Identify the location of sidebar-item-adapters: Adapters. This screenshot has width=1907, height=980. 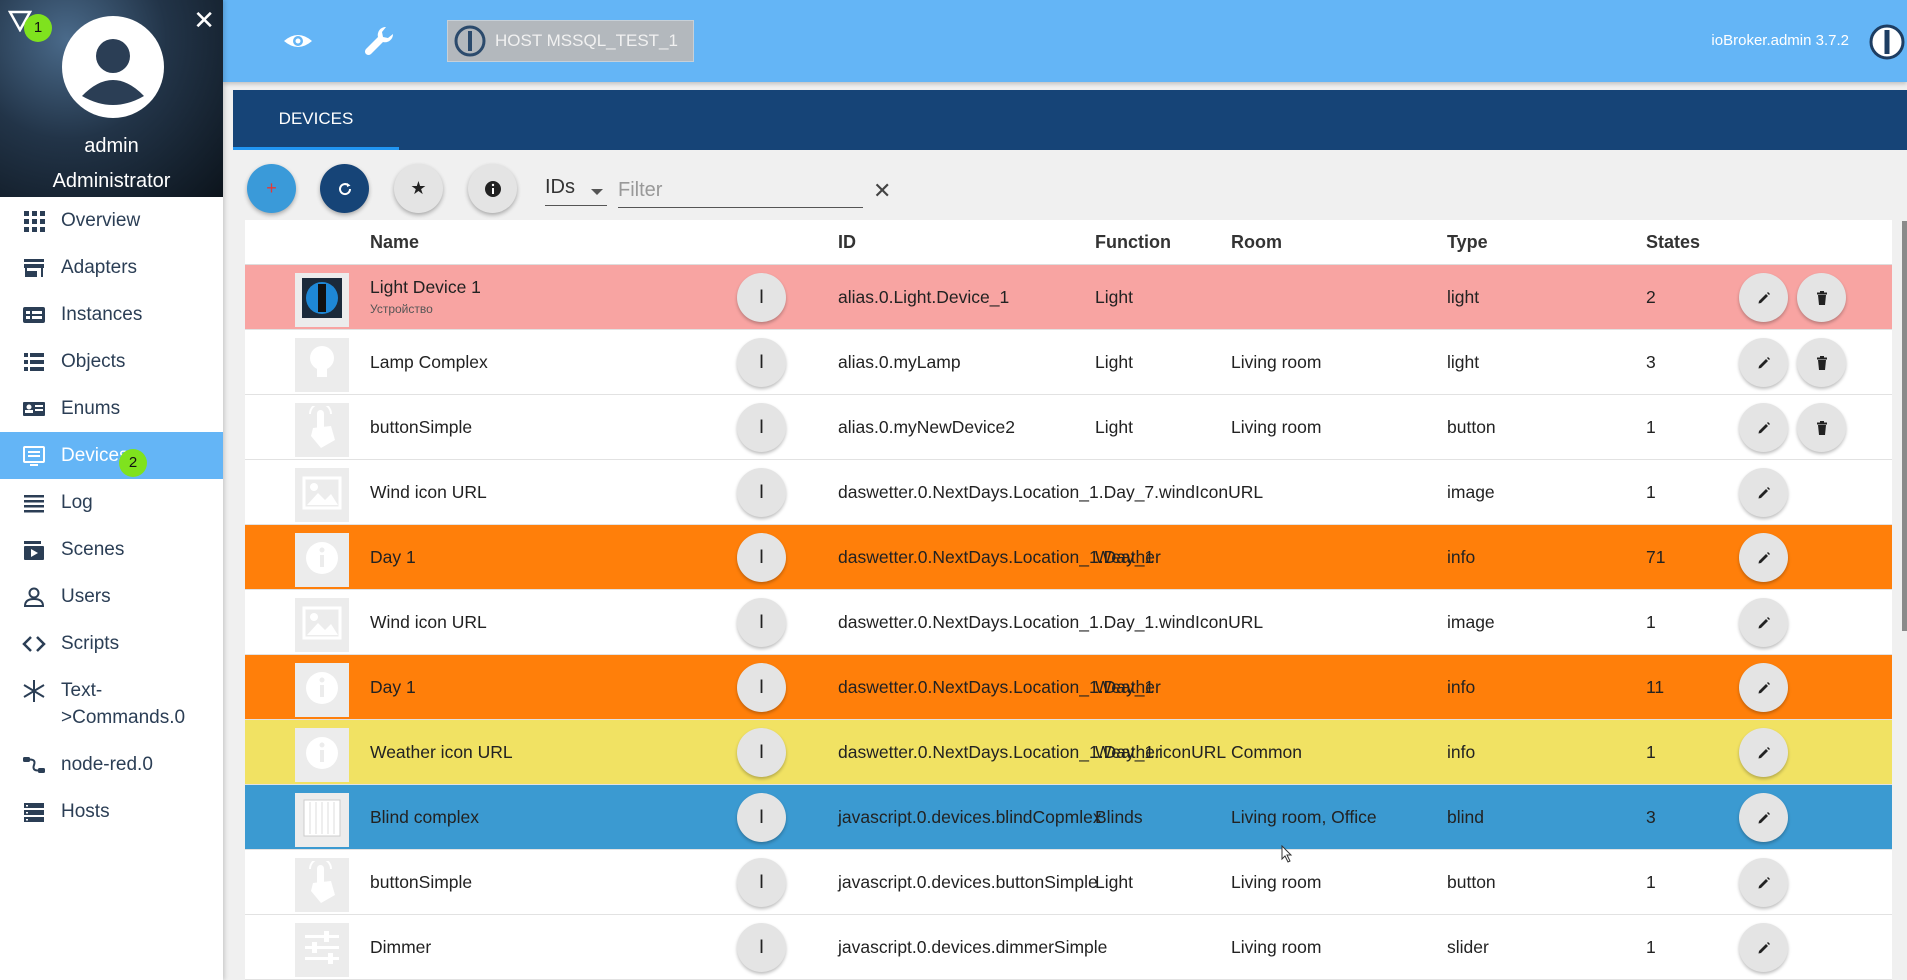
(111, 267).